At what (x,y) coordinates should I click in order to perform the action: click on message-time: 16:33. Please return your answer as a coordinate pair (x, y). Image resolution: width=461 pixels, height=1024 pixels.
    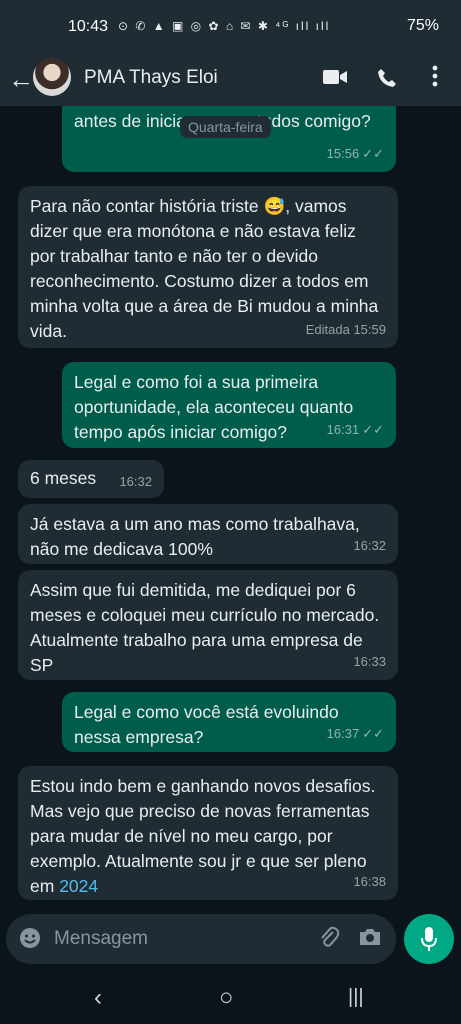
    Looking at the image, I should click on (369, 661).